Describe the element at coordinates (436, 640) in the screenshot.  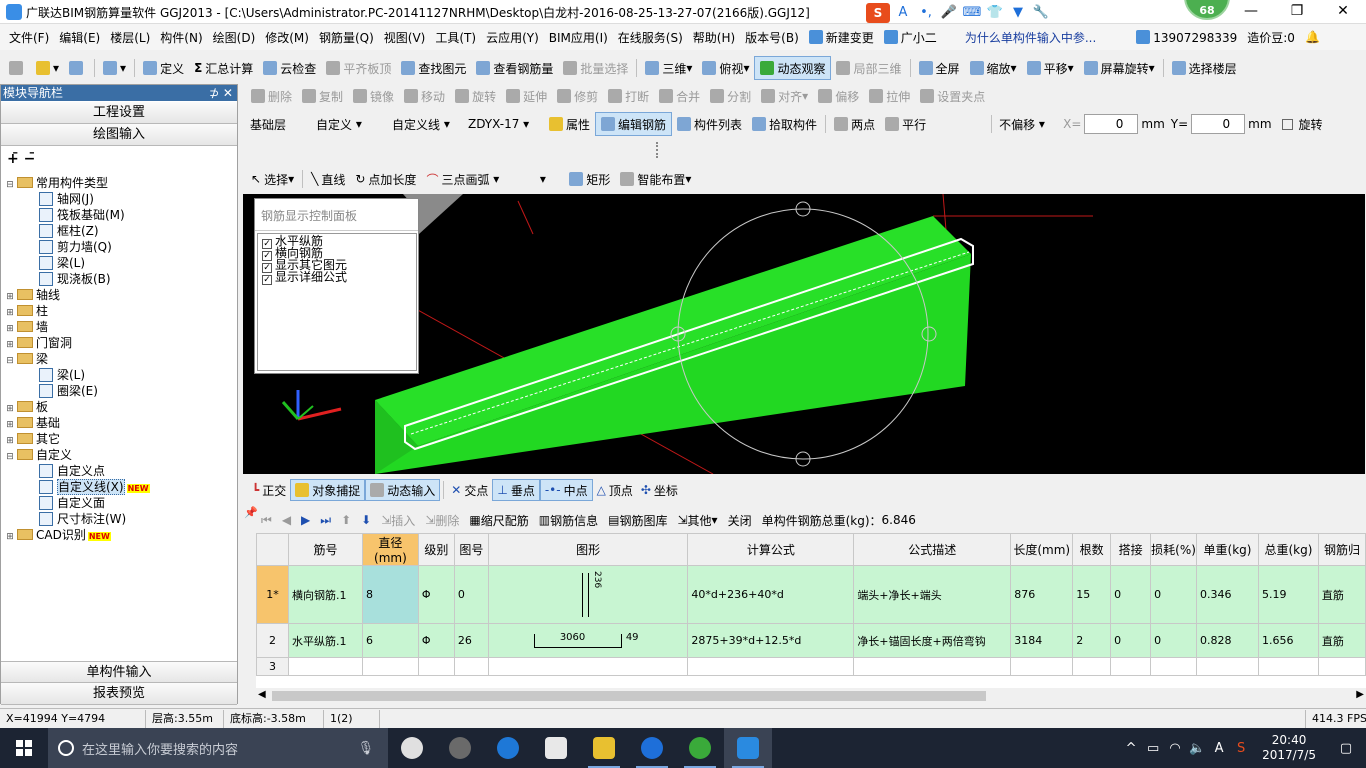
I see `cell-grade: Φ` at that location.